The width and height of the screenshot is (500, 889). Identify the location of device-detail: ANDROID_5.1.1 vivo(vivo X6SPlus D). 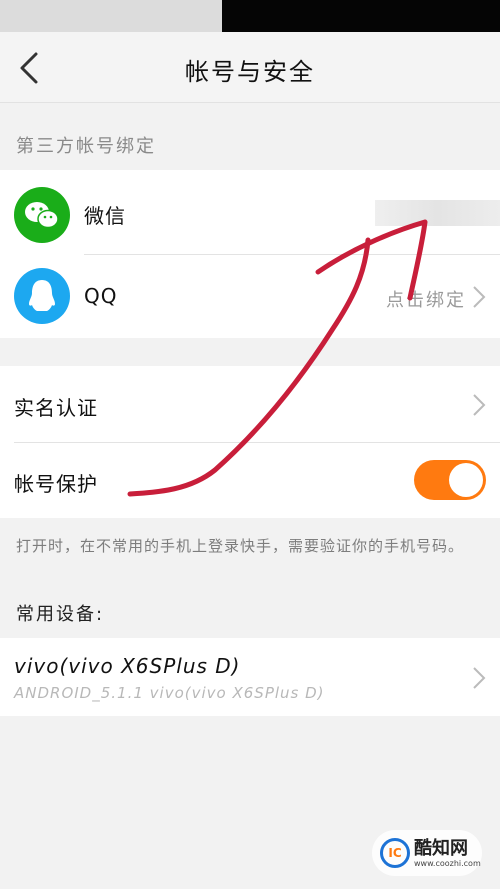
(169, 693).